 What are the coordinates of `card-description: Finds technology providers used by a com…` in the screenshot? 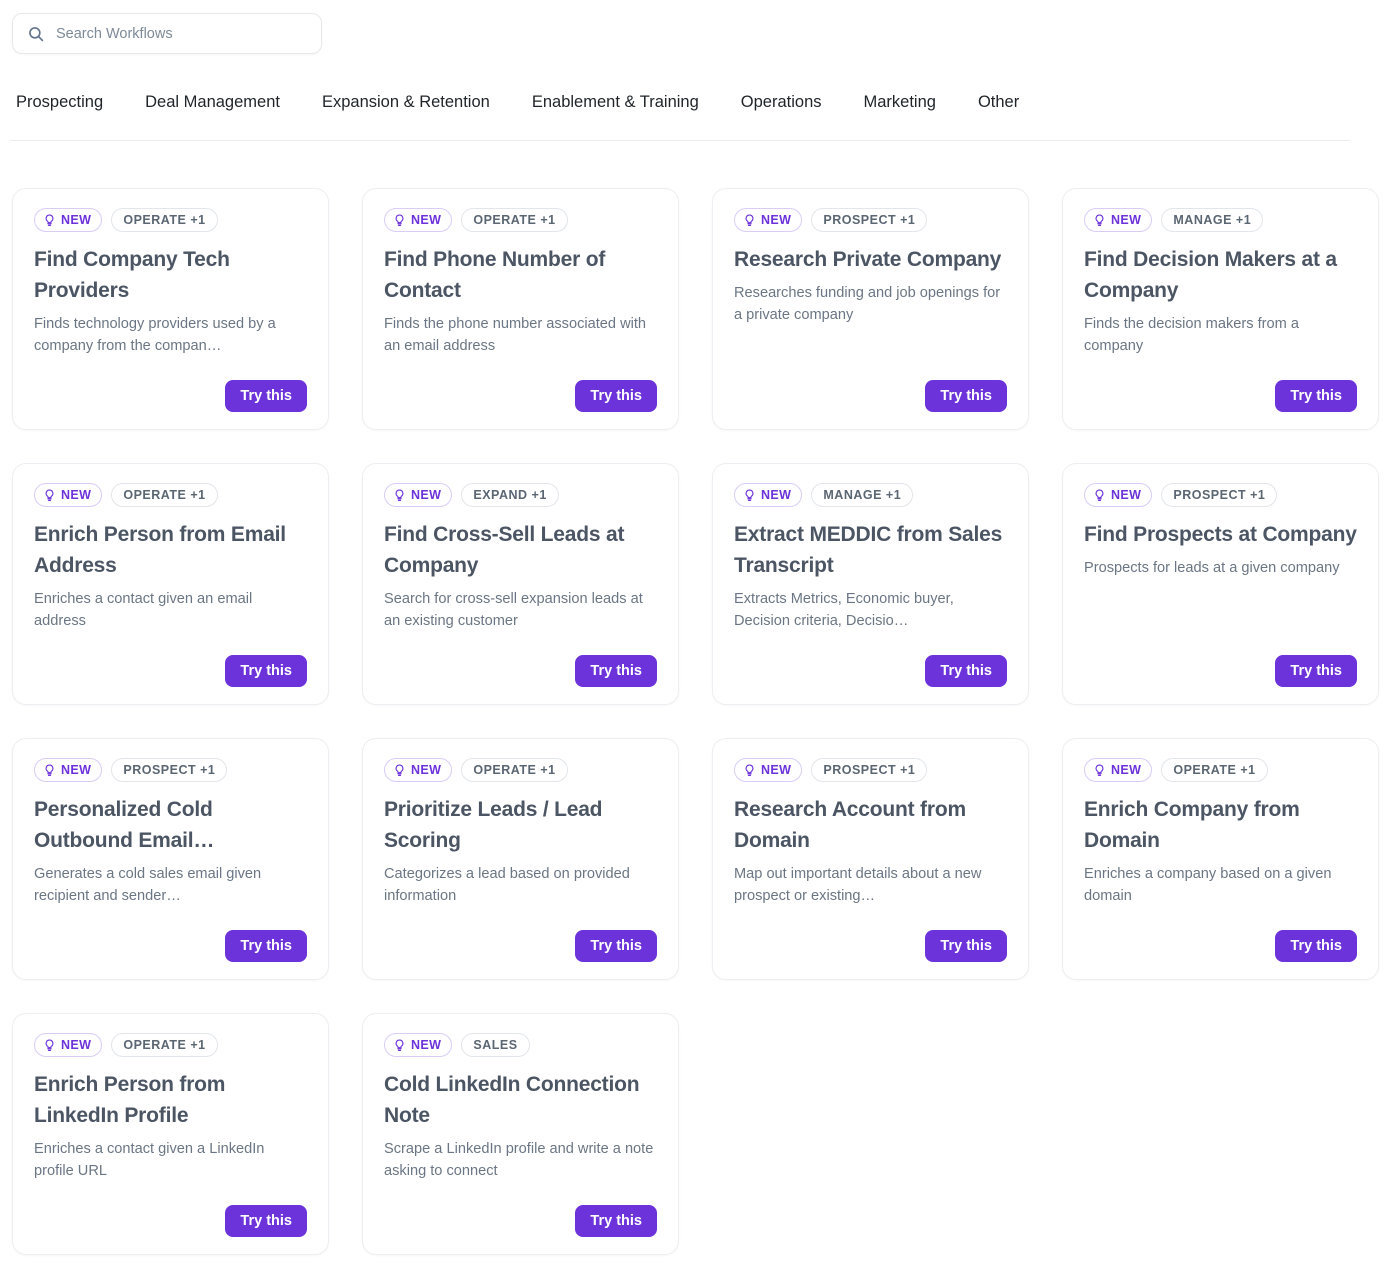 It's located at (155, 335).